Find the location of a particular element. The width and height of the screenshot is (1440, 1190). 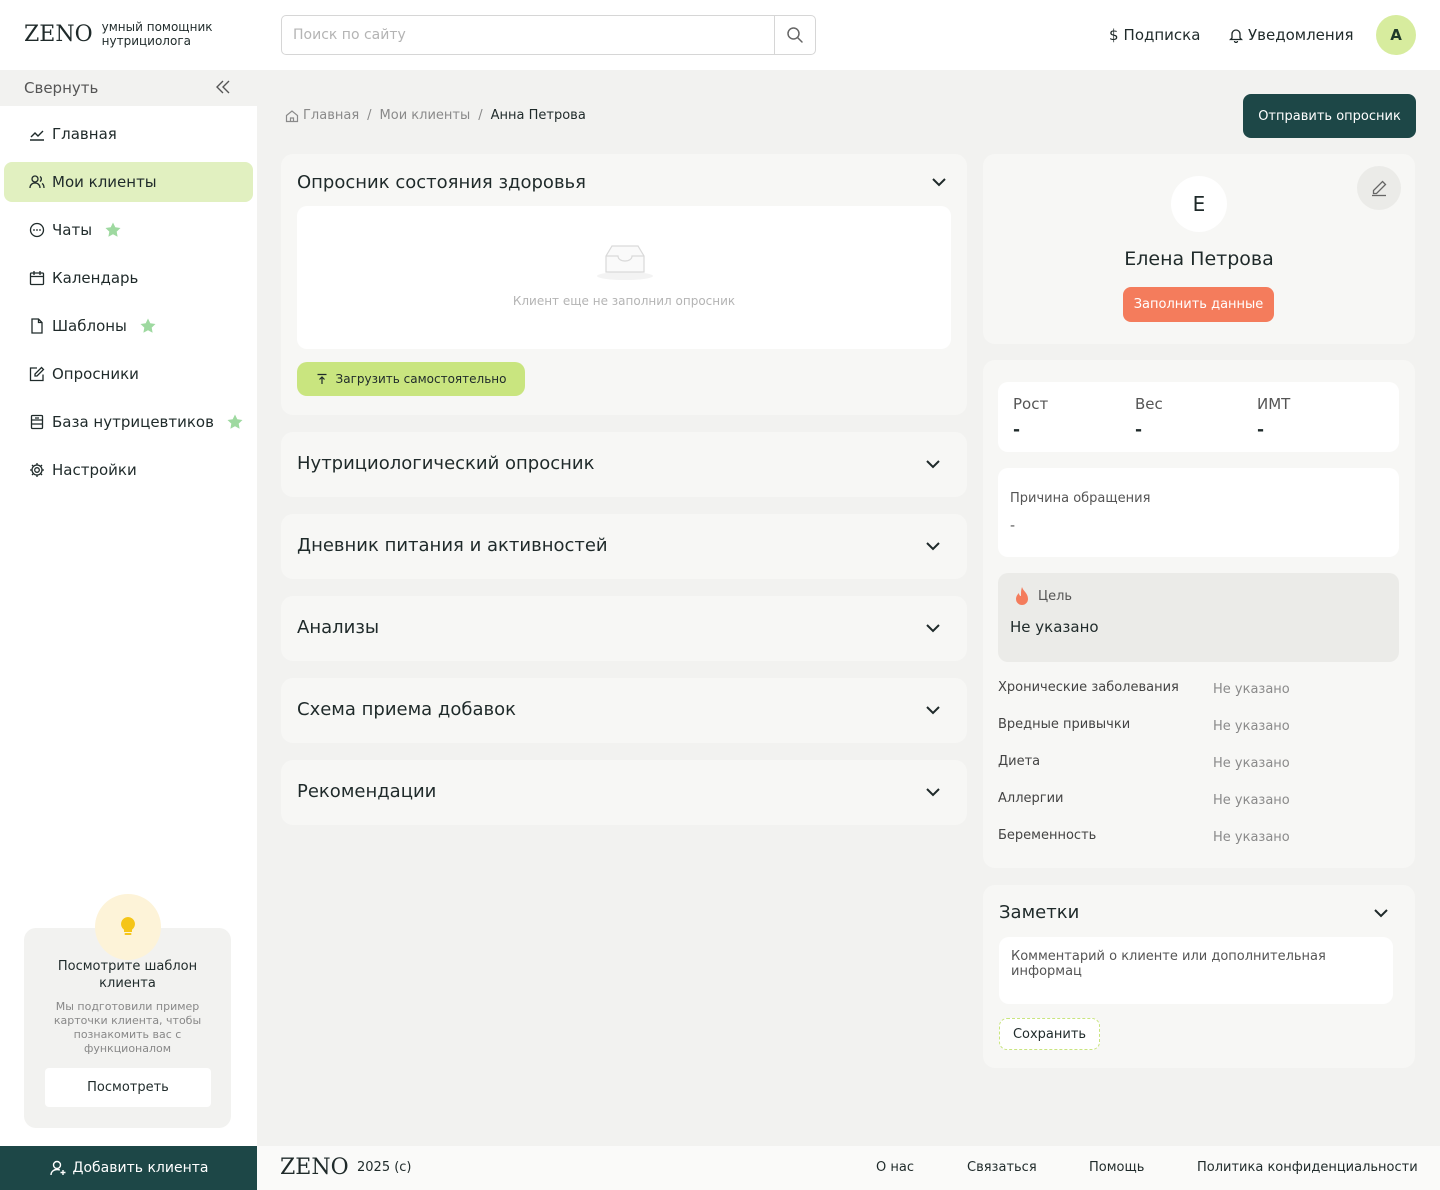

breadcrumb: Главная / Мои клиенты / Анна Петрова is located at coordinates (435, 115).